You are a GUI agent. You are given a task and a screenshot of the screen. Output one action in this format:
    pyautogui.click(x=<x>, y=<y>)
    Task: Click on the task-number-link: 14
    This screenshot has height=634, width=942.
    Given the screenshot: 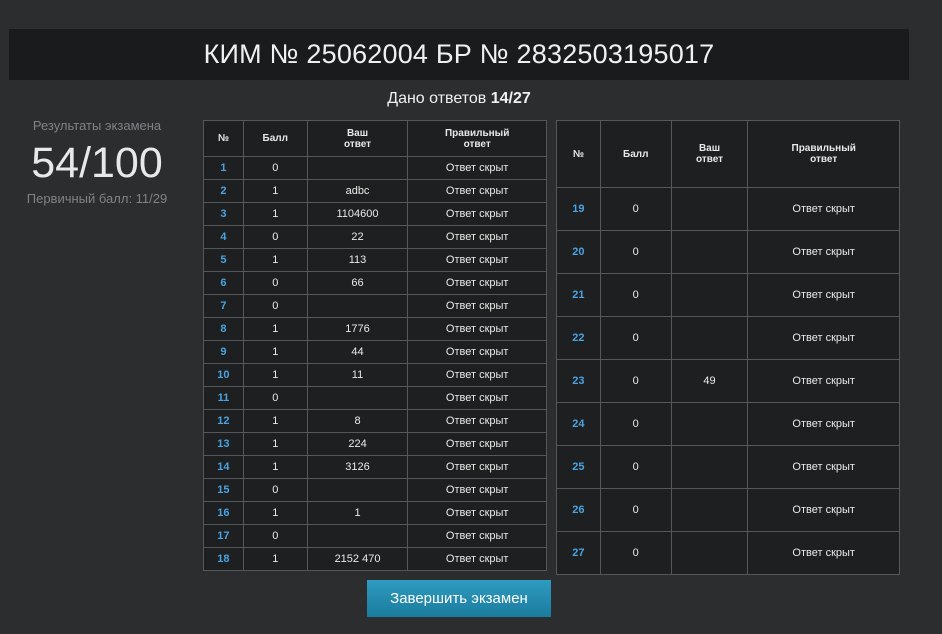 What is the action you would take?
    pyautogui.click(x=223, y=467)
    